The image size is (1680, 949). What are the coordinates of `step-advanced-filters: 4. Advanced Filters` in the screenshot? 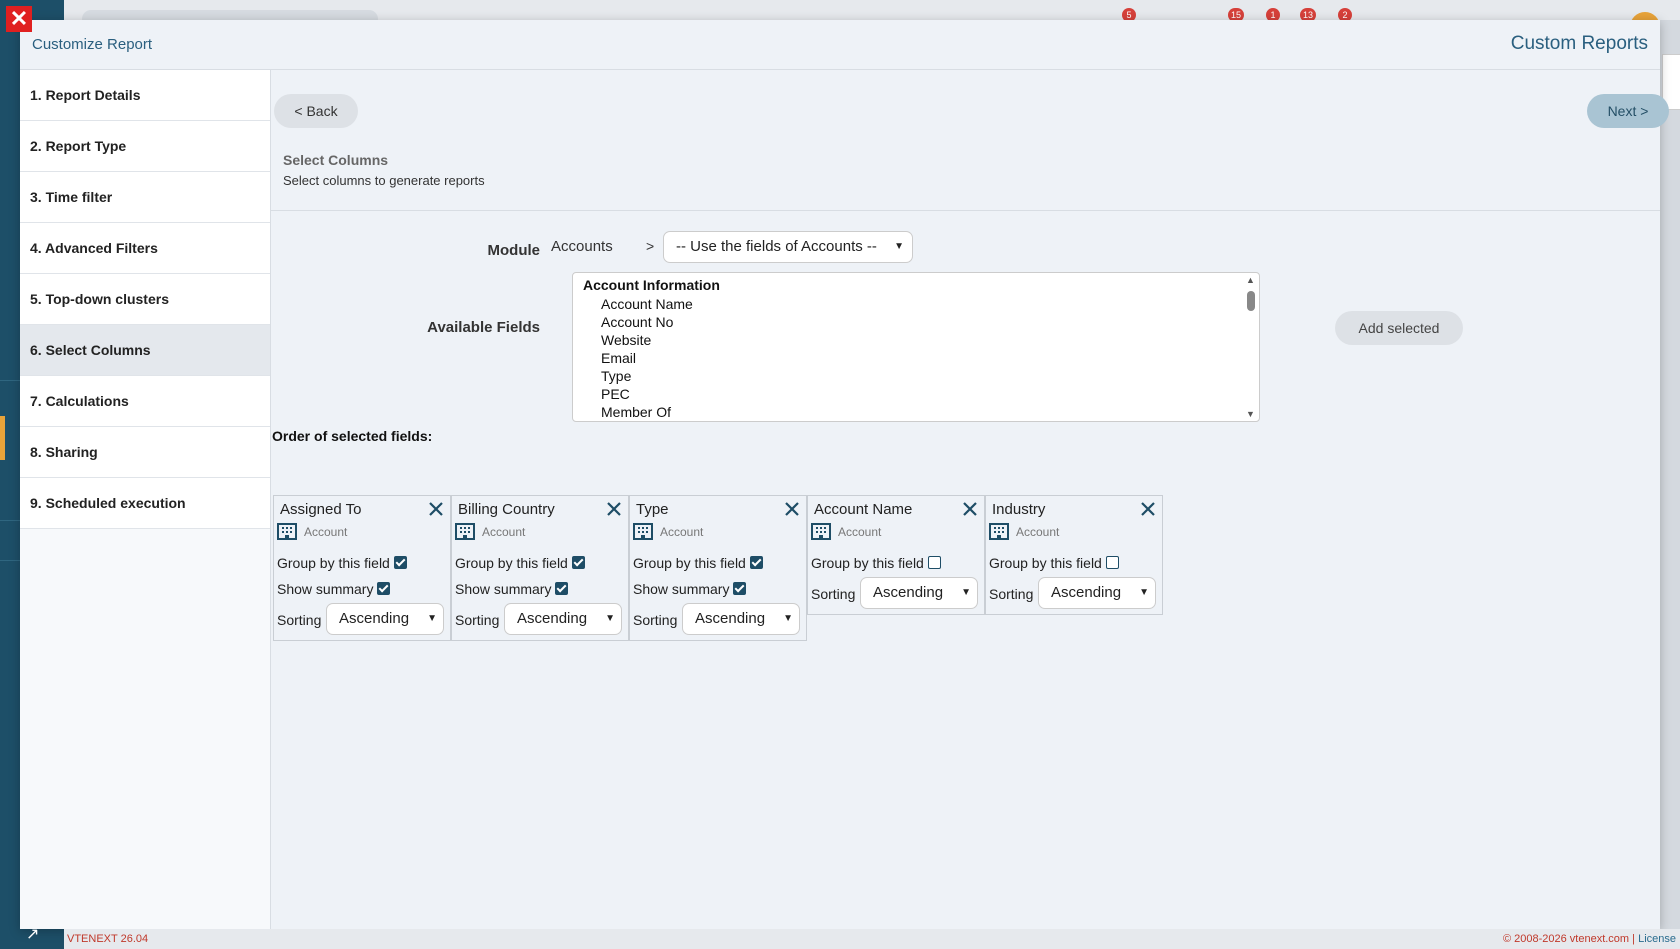 It's located at (145, 248).